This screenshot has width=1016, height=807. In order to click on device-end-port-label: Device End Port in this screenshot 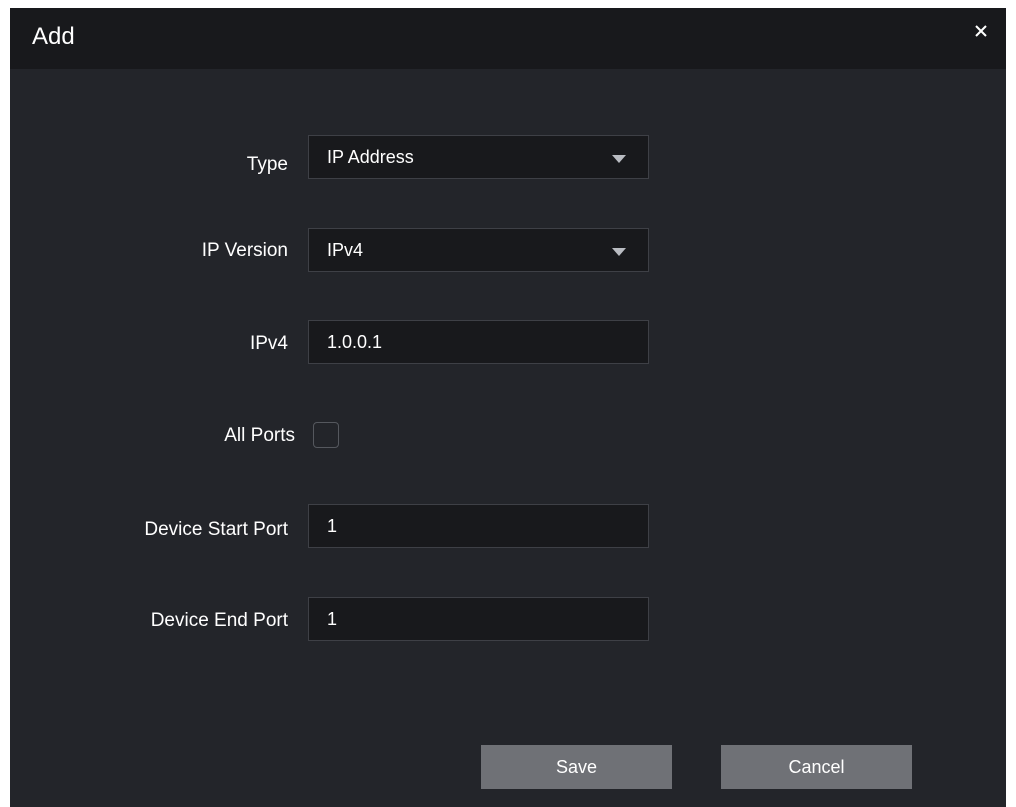, I will do `click(219, 620)`.